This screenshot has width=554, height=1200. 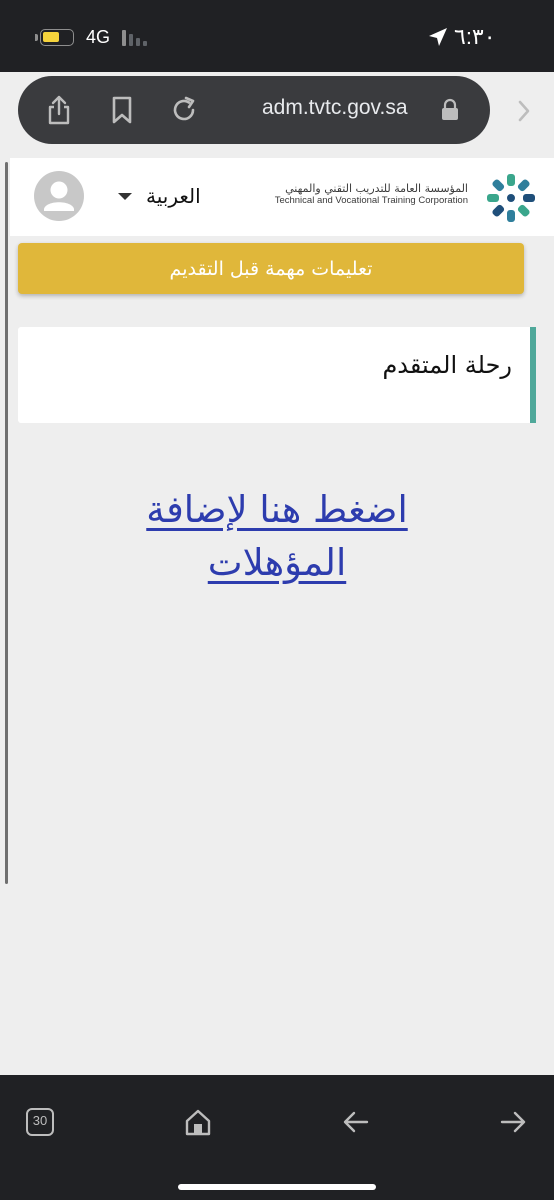 I want to click on important-instructions-button: تعليمات مهمة قبل التقديم, so click(x=271, y=268).